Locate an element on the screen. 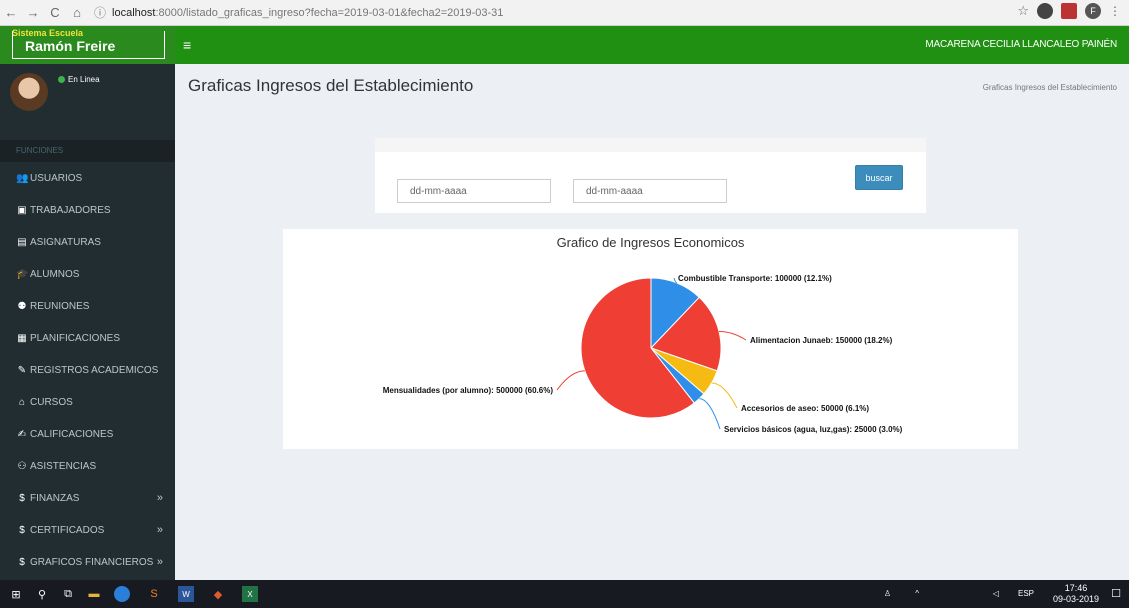  volume-icon: ◁ is located at coordinates (996, 593).